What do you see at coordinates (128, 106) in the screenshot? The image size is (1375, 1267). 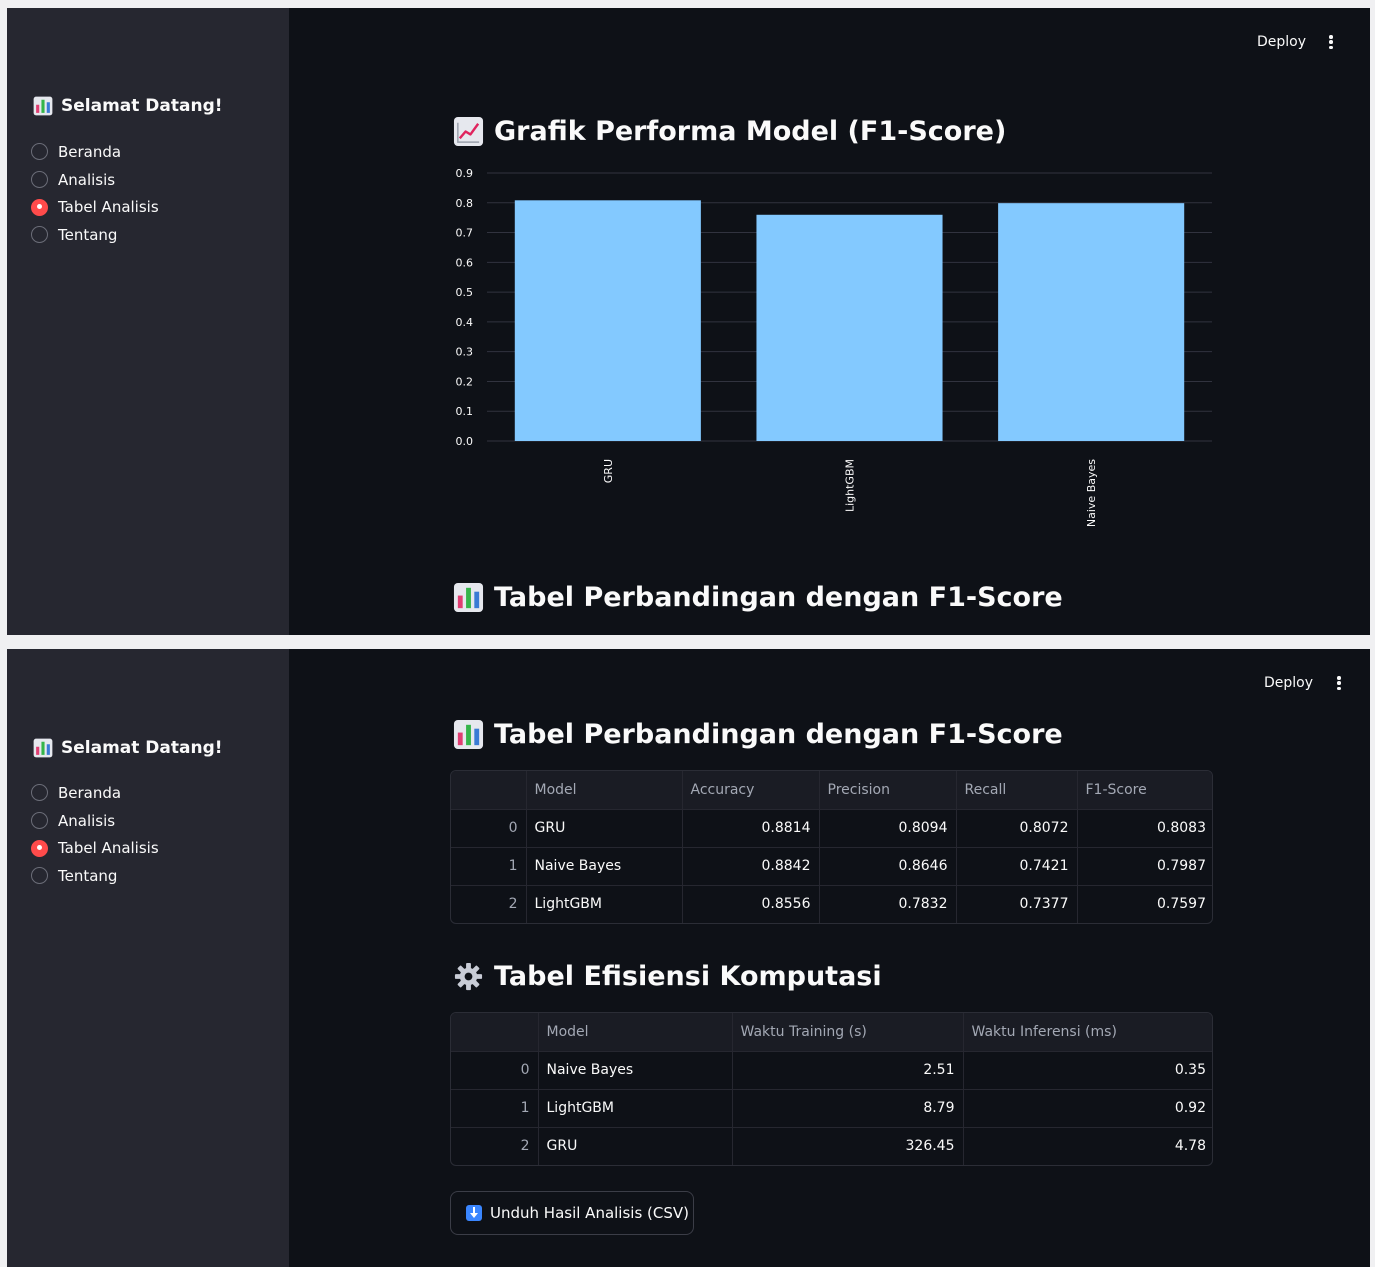 I see `sidebar-title: Selamat Datang!` at bounding box center [128, 106].